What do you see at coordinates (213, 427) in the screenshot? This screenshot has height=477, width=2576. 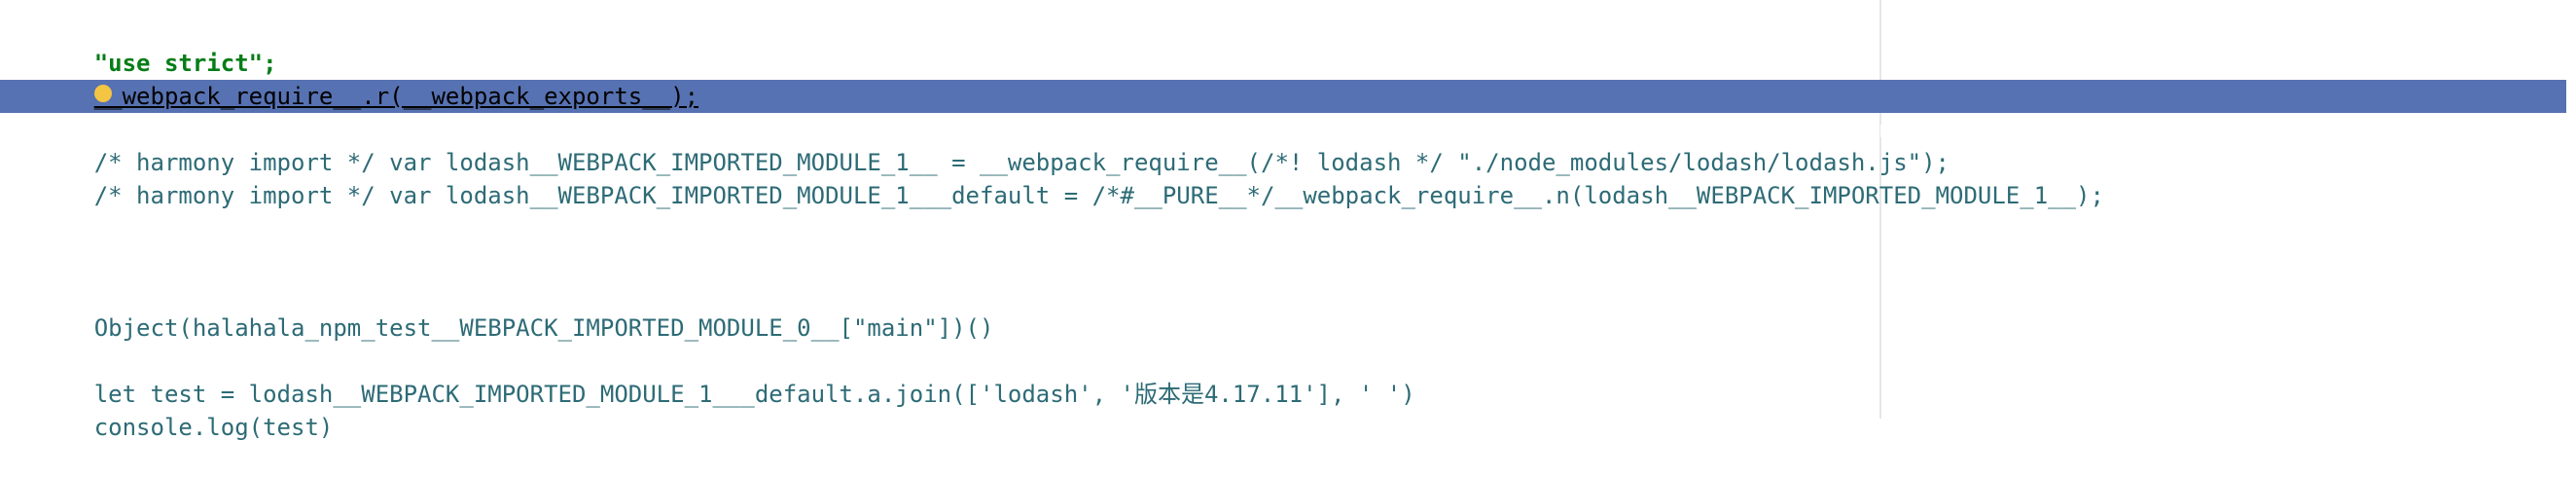 I see `code-line-12-text: console.log(test)` at bounding box center [213, 427].